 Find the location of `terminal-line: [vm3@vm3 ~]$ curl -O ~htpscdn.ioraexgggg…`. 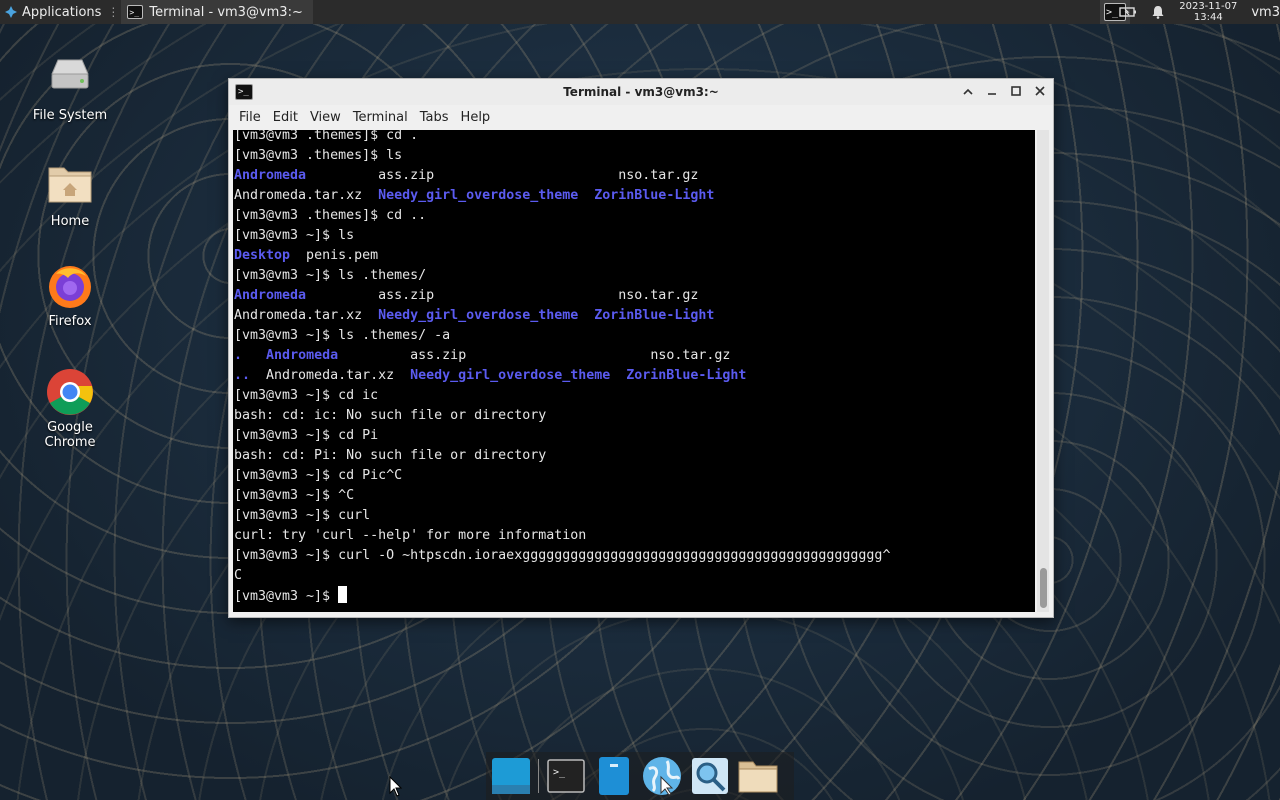

terminal-line: [vm3@vm3 ~]$ curl -O ~htpscdn.ioraexgggg… is located at coordinates (634, 556).